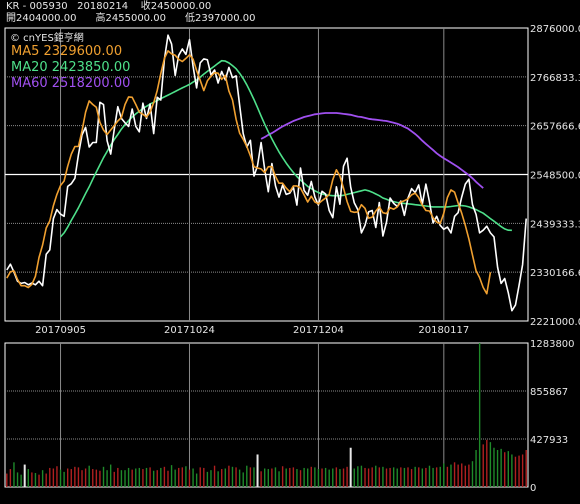  I want to click on x-tick-label-2: 20171204, so click(318, 330).